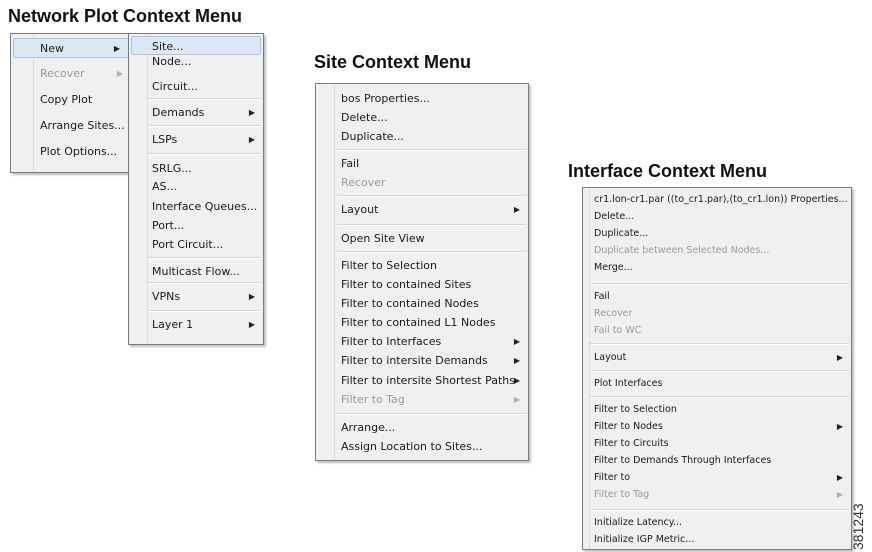 Image resolution: width=872 pixels, height=552 pixels. Describe the element at coordinates (717, 383) in the screenshot. I see `interface-menu-item-plot-interfaces: Plot Interfaces` at that location.